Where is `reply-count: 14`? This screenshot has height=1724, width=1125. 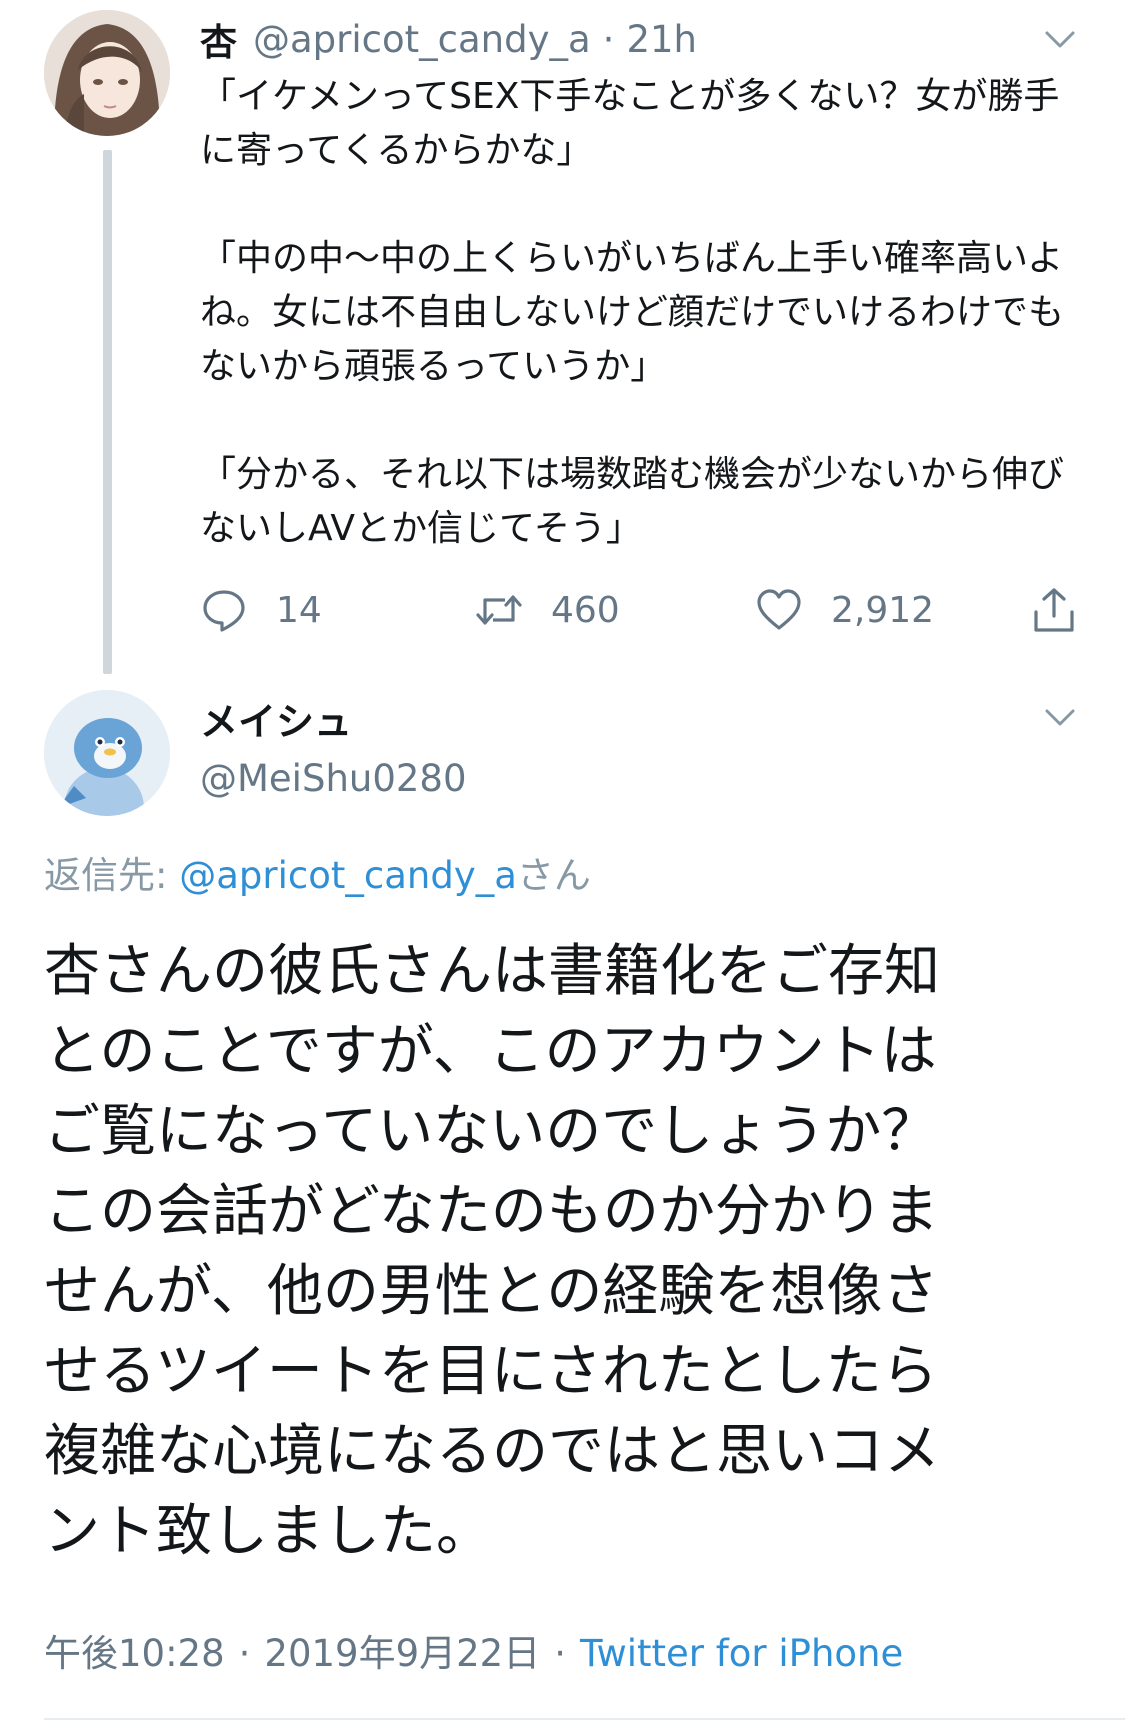
reply-count: 14 is located at coordinates (299, 610).